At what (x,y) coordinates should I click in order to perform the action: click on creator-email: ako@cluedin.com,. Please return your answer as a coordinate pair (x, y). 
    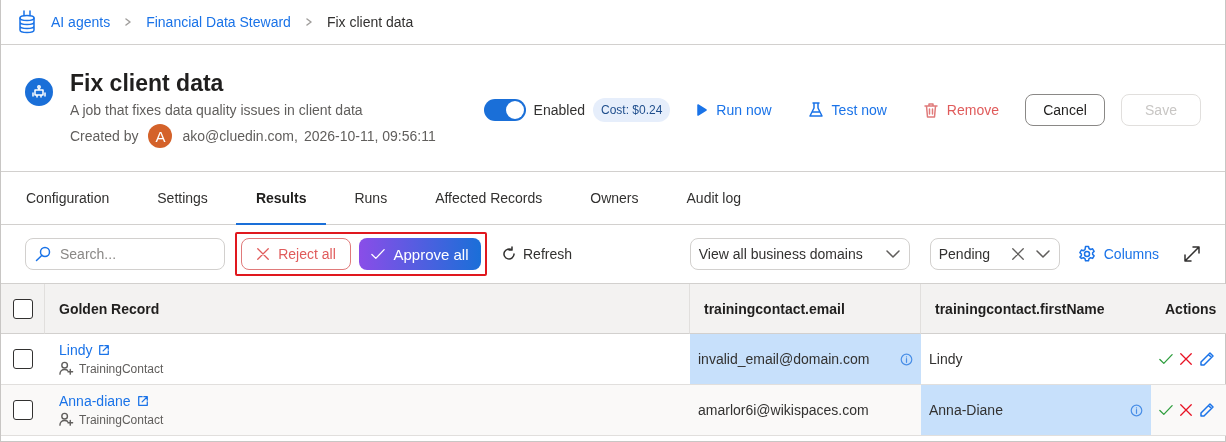
    Looking at the image, I should click on (240, 136).